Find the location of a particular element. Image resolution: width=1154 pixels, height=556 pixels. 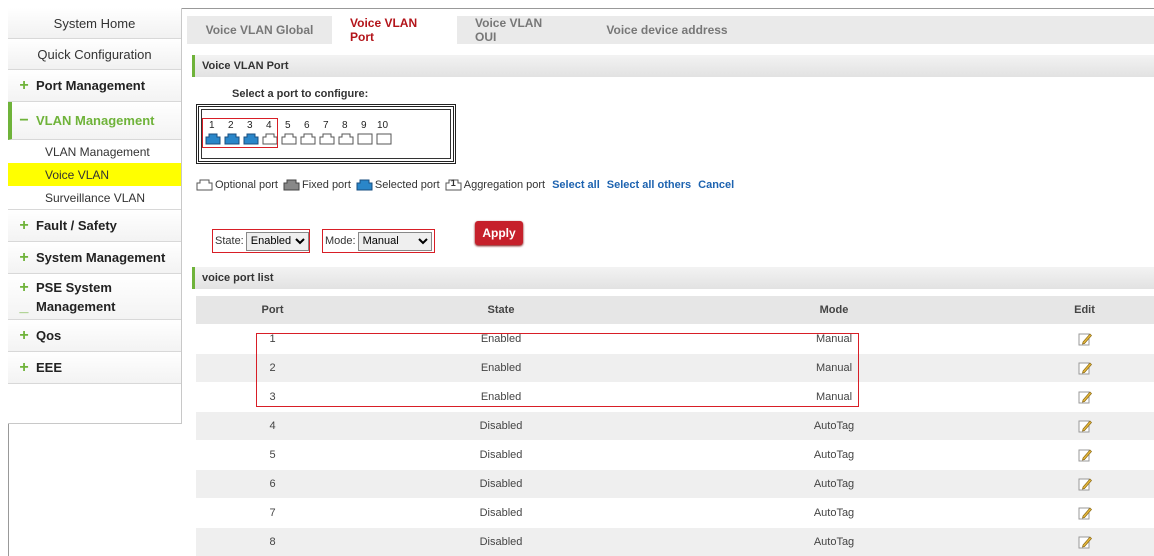

legend-optional: Optional port is located at coordinates (246, 184).